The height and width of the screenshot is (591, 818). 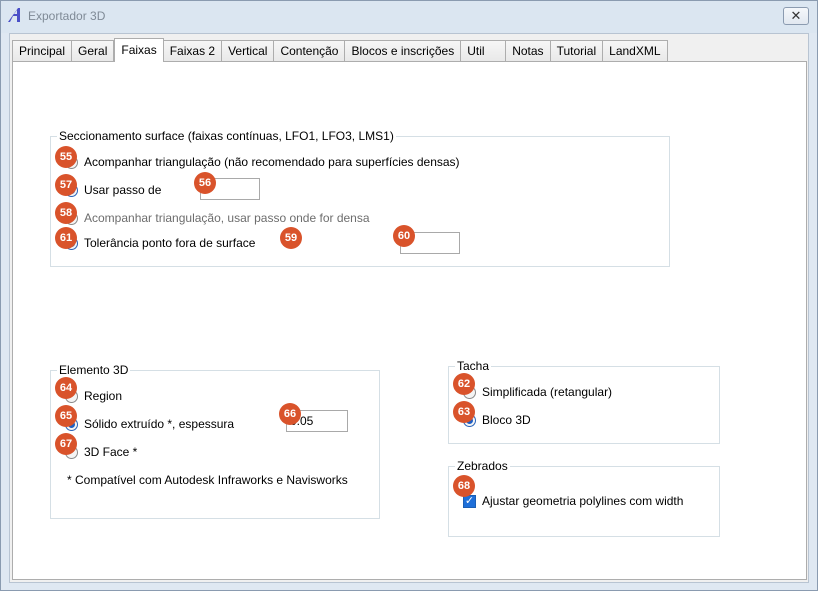 I want to click on opt-ajustar-label: Ajustar geometria polylines com width, so click(x=583, y=501).